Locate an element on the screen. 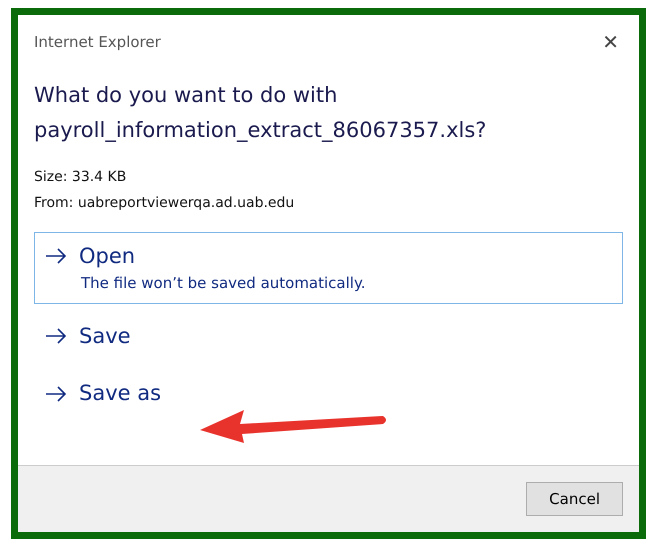  close-button: ✕ is located at coordinates (610, 42).